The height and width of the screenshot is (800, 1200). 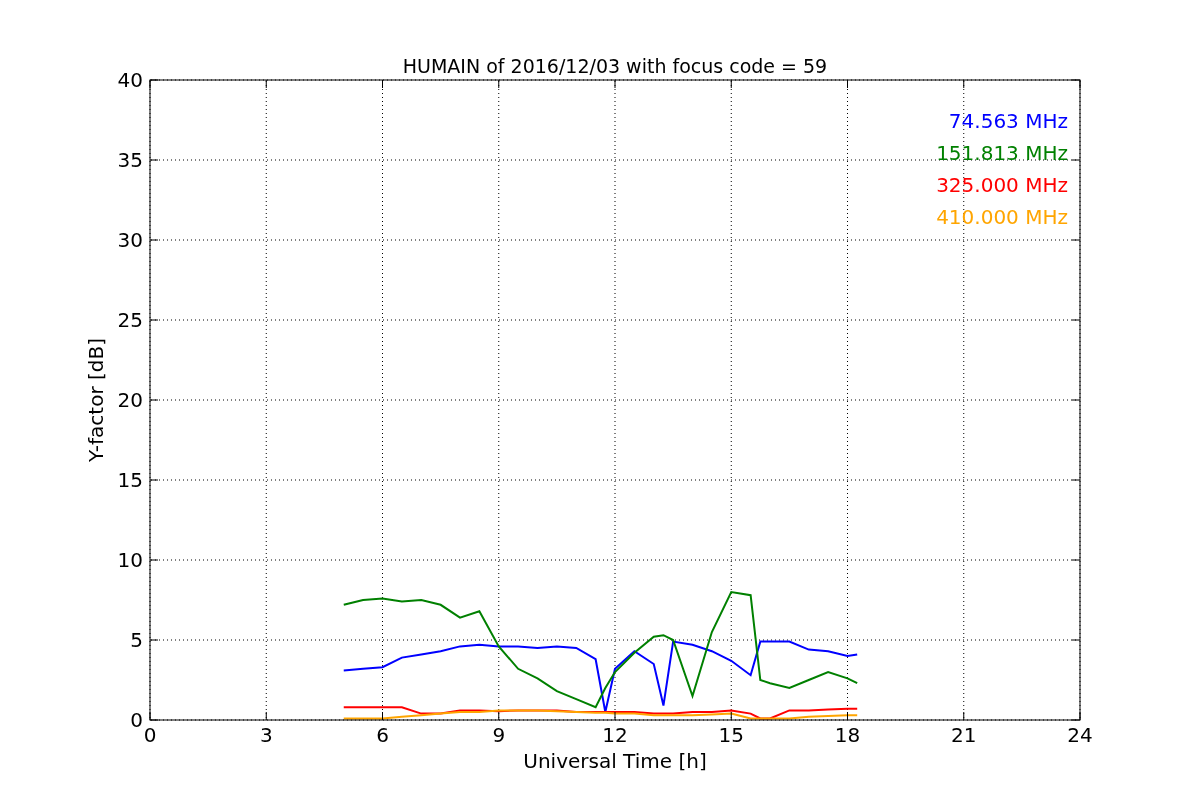 What do you see at coordinates (96, 400) in the screenshot?
I see `y-axis-label: Y-factor [dB]` at bounding box center [96, 400].